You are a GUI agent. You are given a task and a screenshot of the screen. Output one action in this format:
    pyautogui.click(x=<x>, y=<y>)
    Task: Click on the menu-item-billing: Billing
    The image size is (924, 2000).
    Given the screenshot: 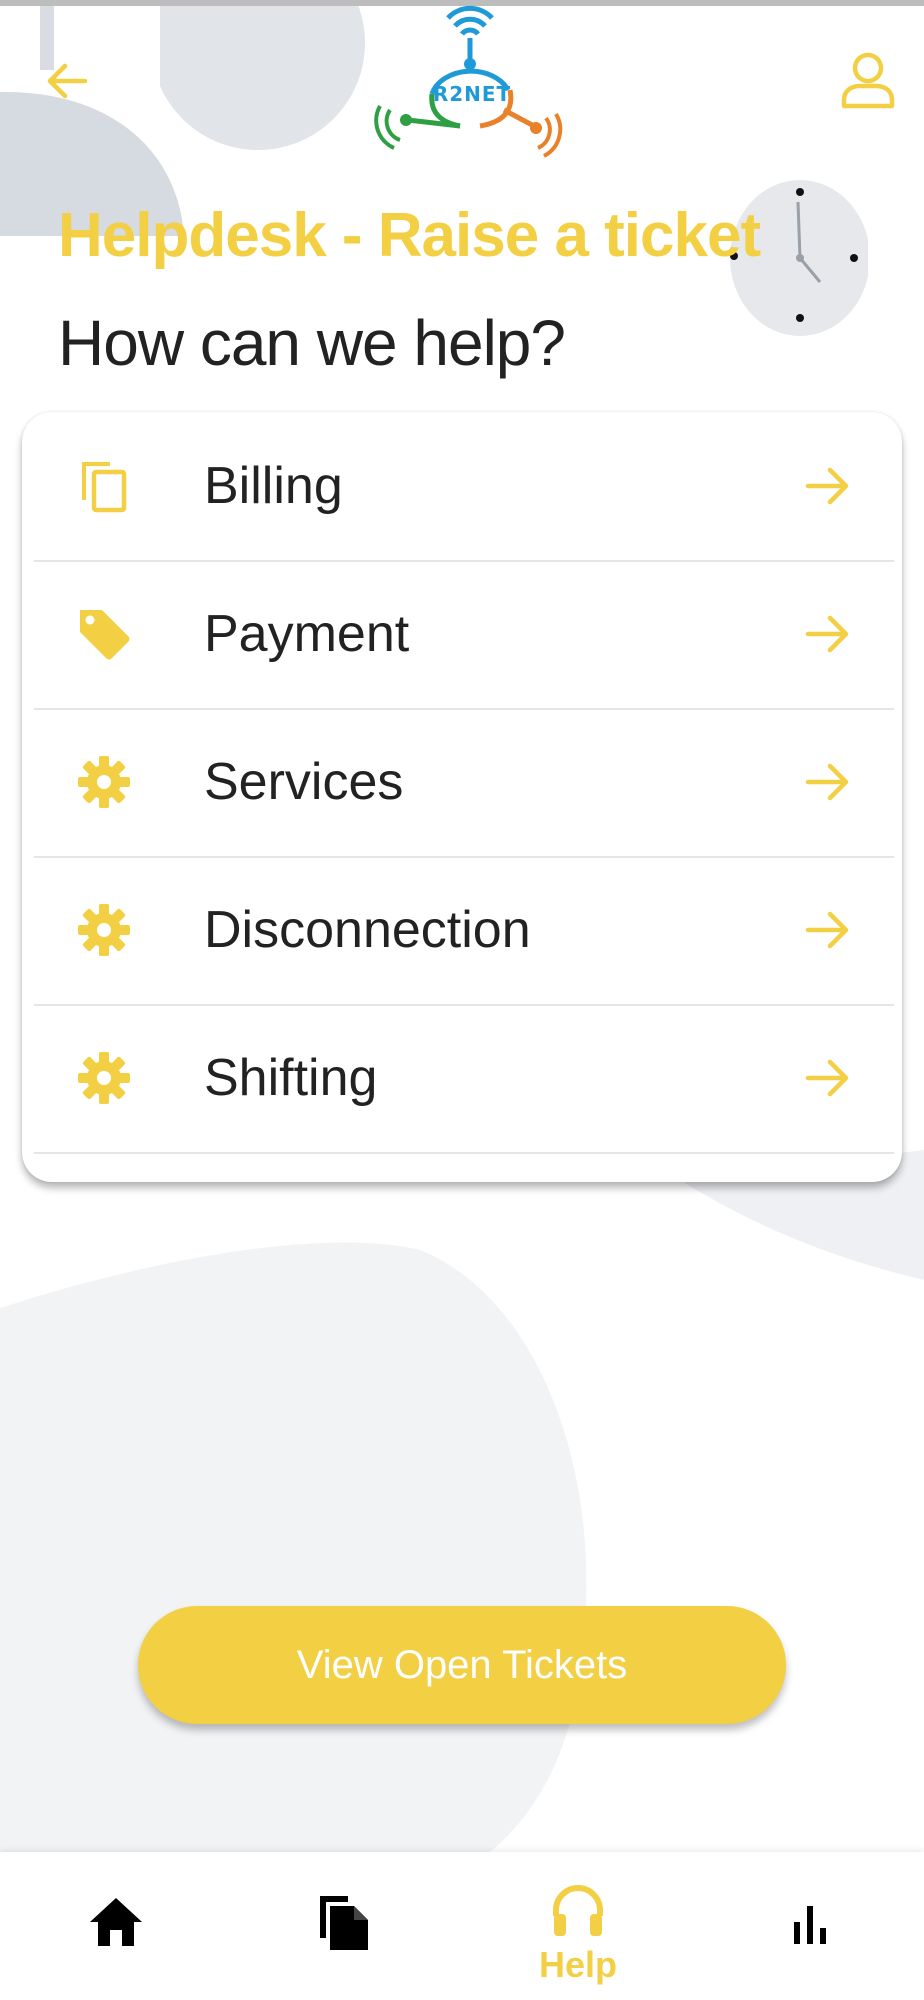 What is the action you would take?
    pyautogui.click(x=464, y=487)
    